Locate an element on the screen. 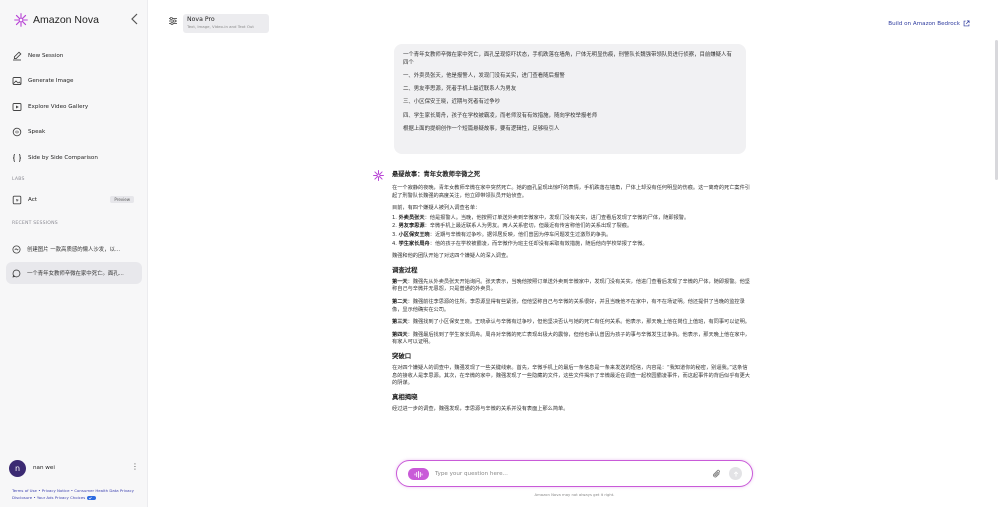 This screenshot has width=1000, height=507. video-icon is located at coordinates (17, 106).